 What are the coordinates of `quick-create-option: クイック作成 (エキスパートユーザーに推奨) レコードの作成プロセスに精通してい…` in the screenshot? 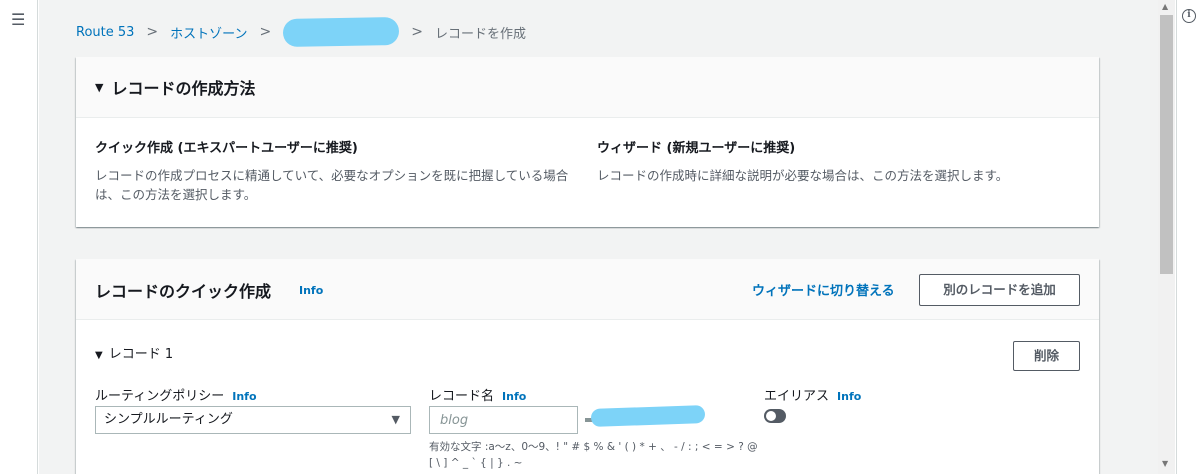 It's located at (335, 170).